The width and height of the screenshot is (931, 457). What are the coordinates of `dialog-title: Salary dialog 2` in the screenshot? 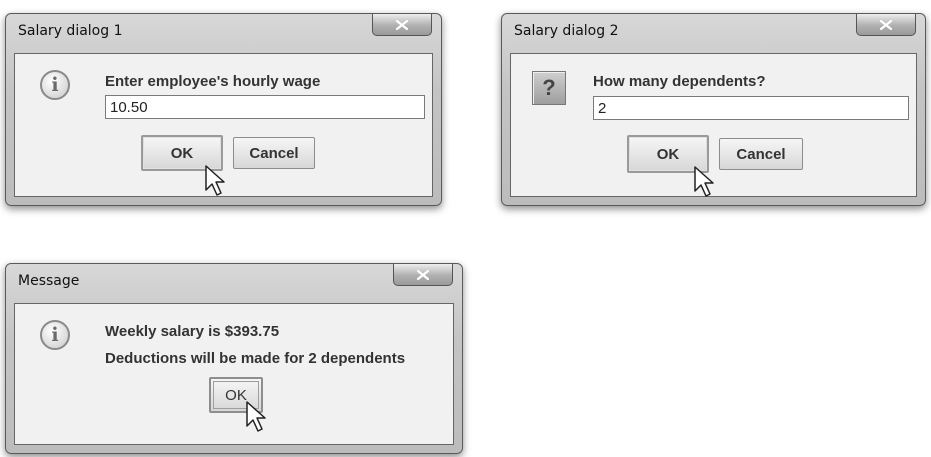 It's located at (566, 31).